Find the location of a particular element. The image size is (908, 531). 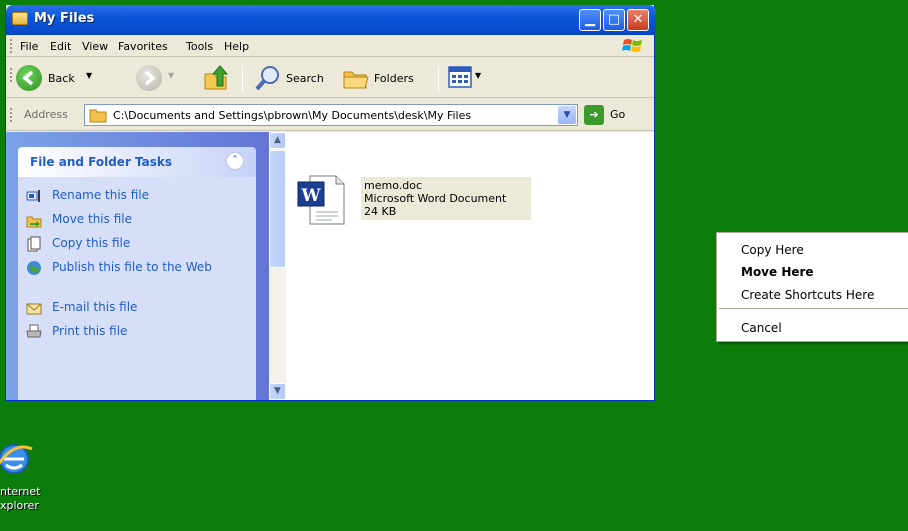

search-button: Search is located at coordinates (293, 78).